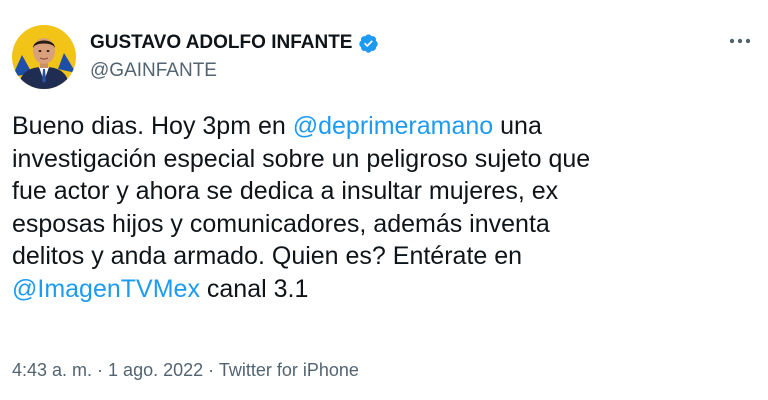  Describe the element at coordinates (393, 126) in the screenshot. I see `mention-link: @deprimeramano` at that location.